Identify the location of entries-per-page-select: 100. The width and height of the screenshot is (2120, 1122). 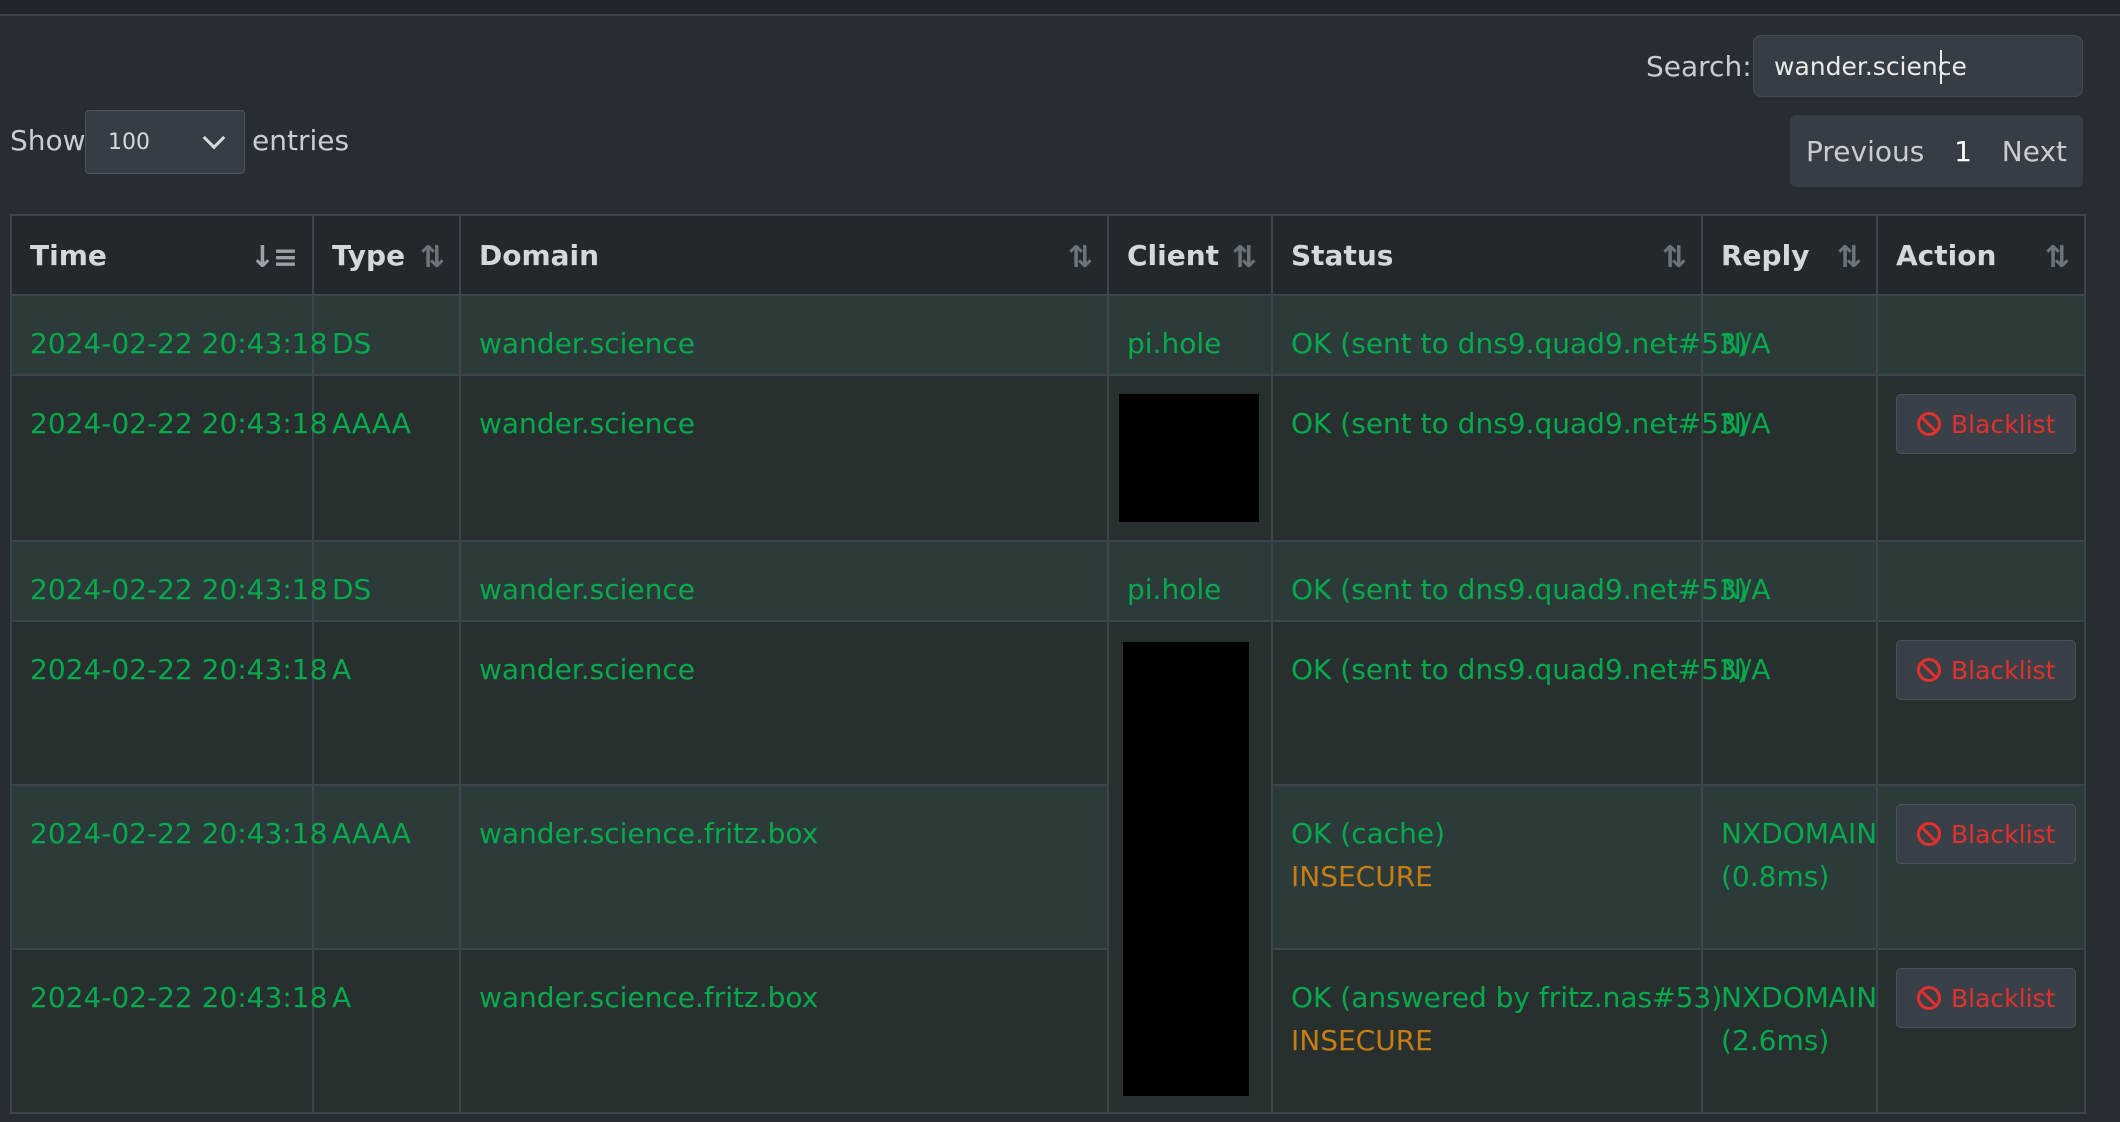
(165, 142).